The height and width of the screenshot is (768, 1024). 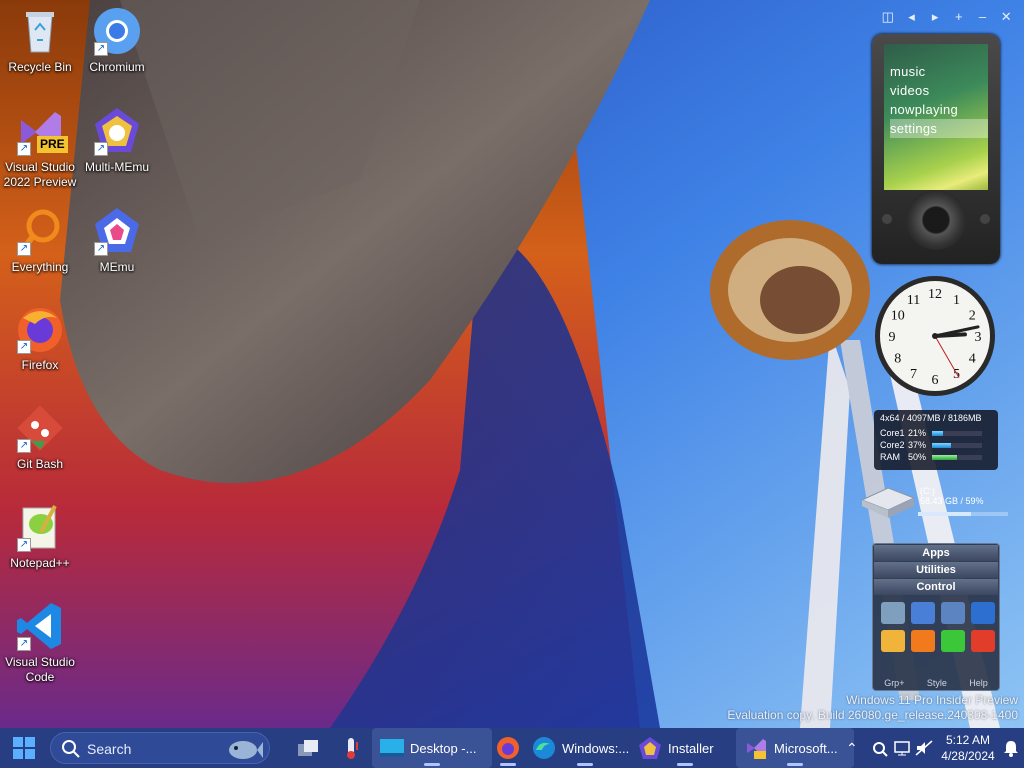 What do you see at coordinates (508, 748) in the screenshot?
I see `firefox-icon` at bounding box center [508, 748].